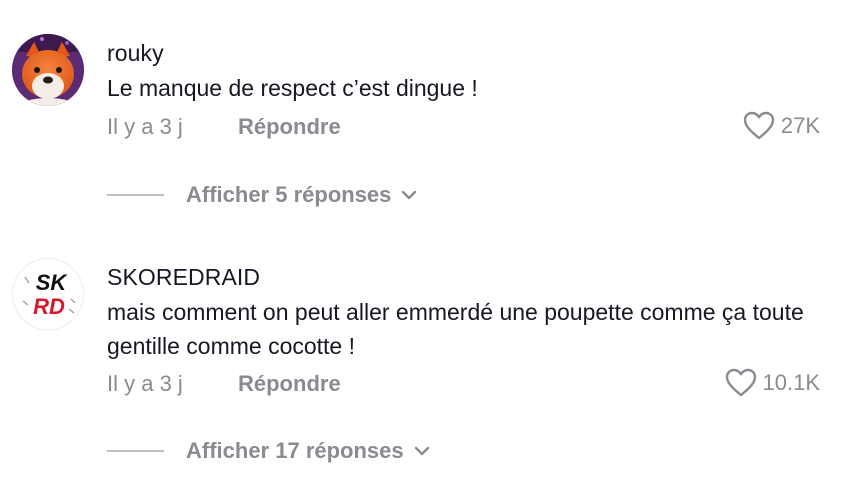  I want to click on fox-plush-avatar-icon, so click(48, 70).